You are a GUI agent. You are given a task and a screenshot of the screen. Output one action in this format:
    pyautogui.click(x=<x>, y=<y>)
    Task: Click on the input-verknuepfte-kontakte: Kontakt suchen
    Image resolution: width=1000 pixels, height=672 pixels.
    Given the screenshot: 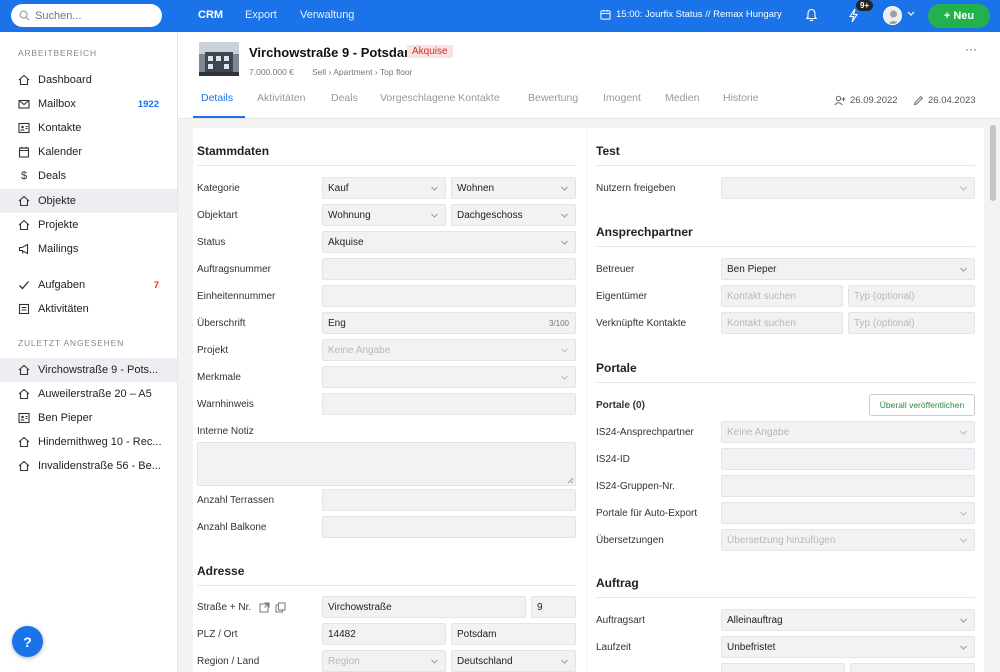 What is the action you would take?
    pyautogui.click(x=782, y=323)
    